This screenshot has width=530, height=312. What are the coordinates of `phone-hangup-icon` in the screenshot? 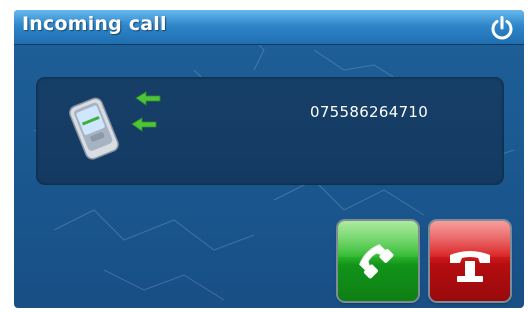 It's located at (470, 266).